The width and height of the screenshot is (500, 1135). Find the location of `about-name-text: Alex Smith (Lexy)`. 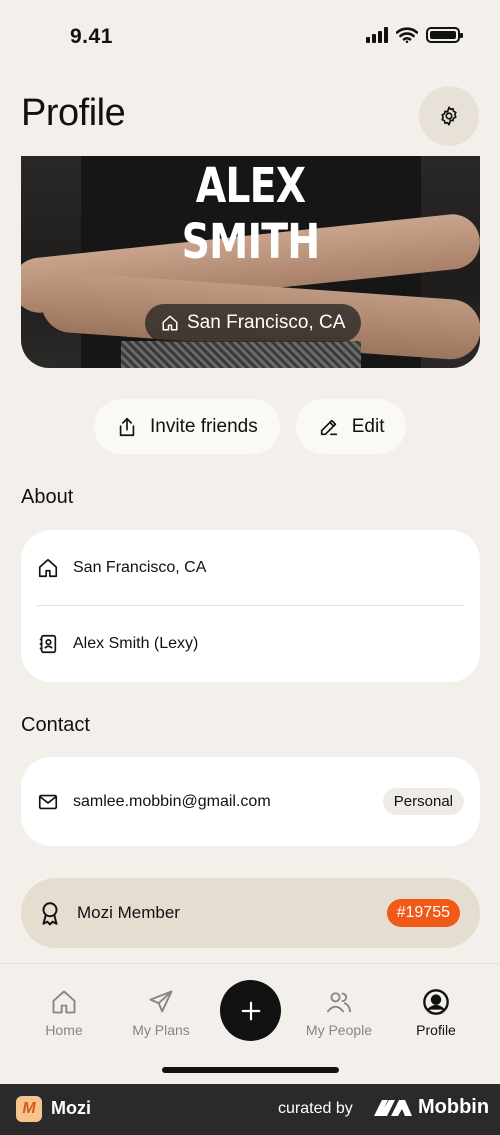

about-name-text: Alex Smith (Lexy) is located at coordinates (136, 643).